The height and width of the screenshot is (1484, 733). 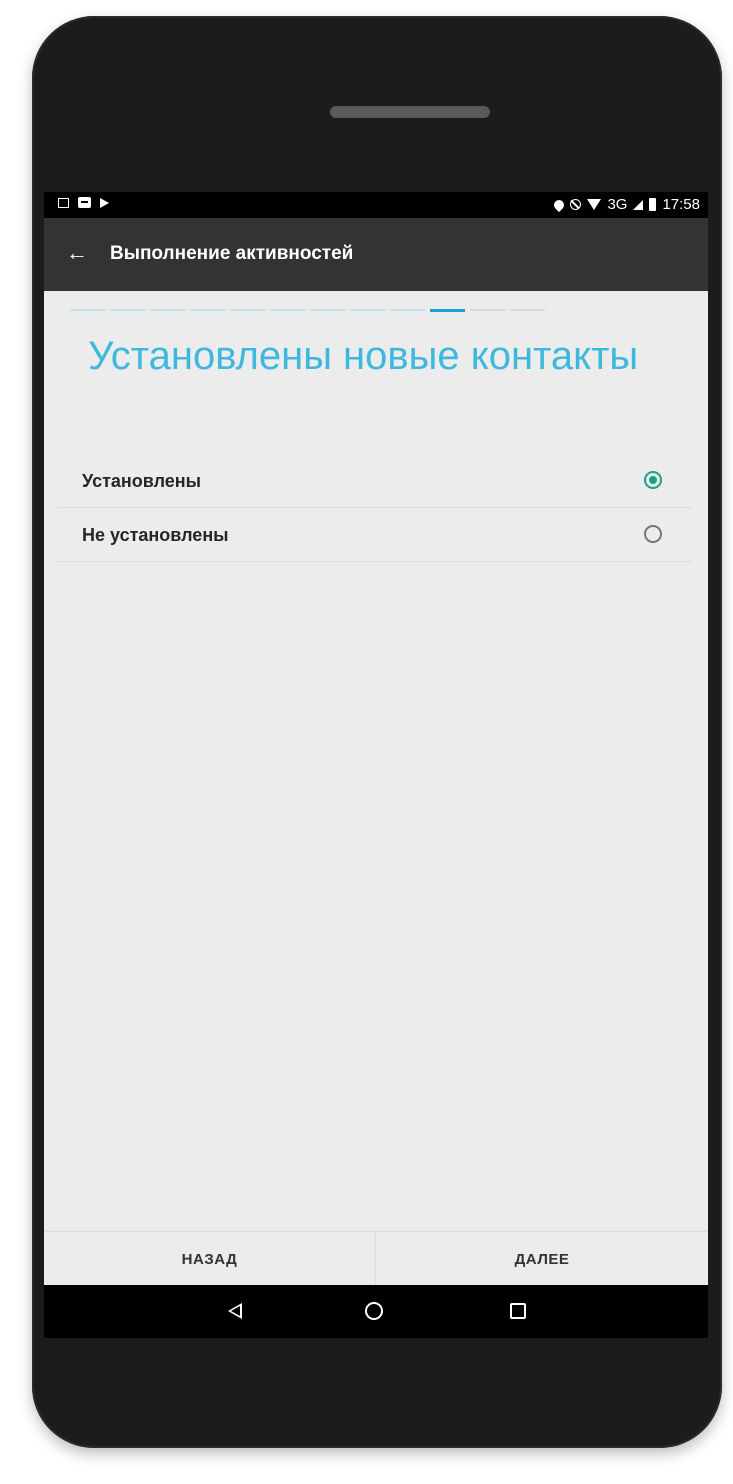 I want to click on image-icon, so click(x=63, y=202).